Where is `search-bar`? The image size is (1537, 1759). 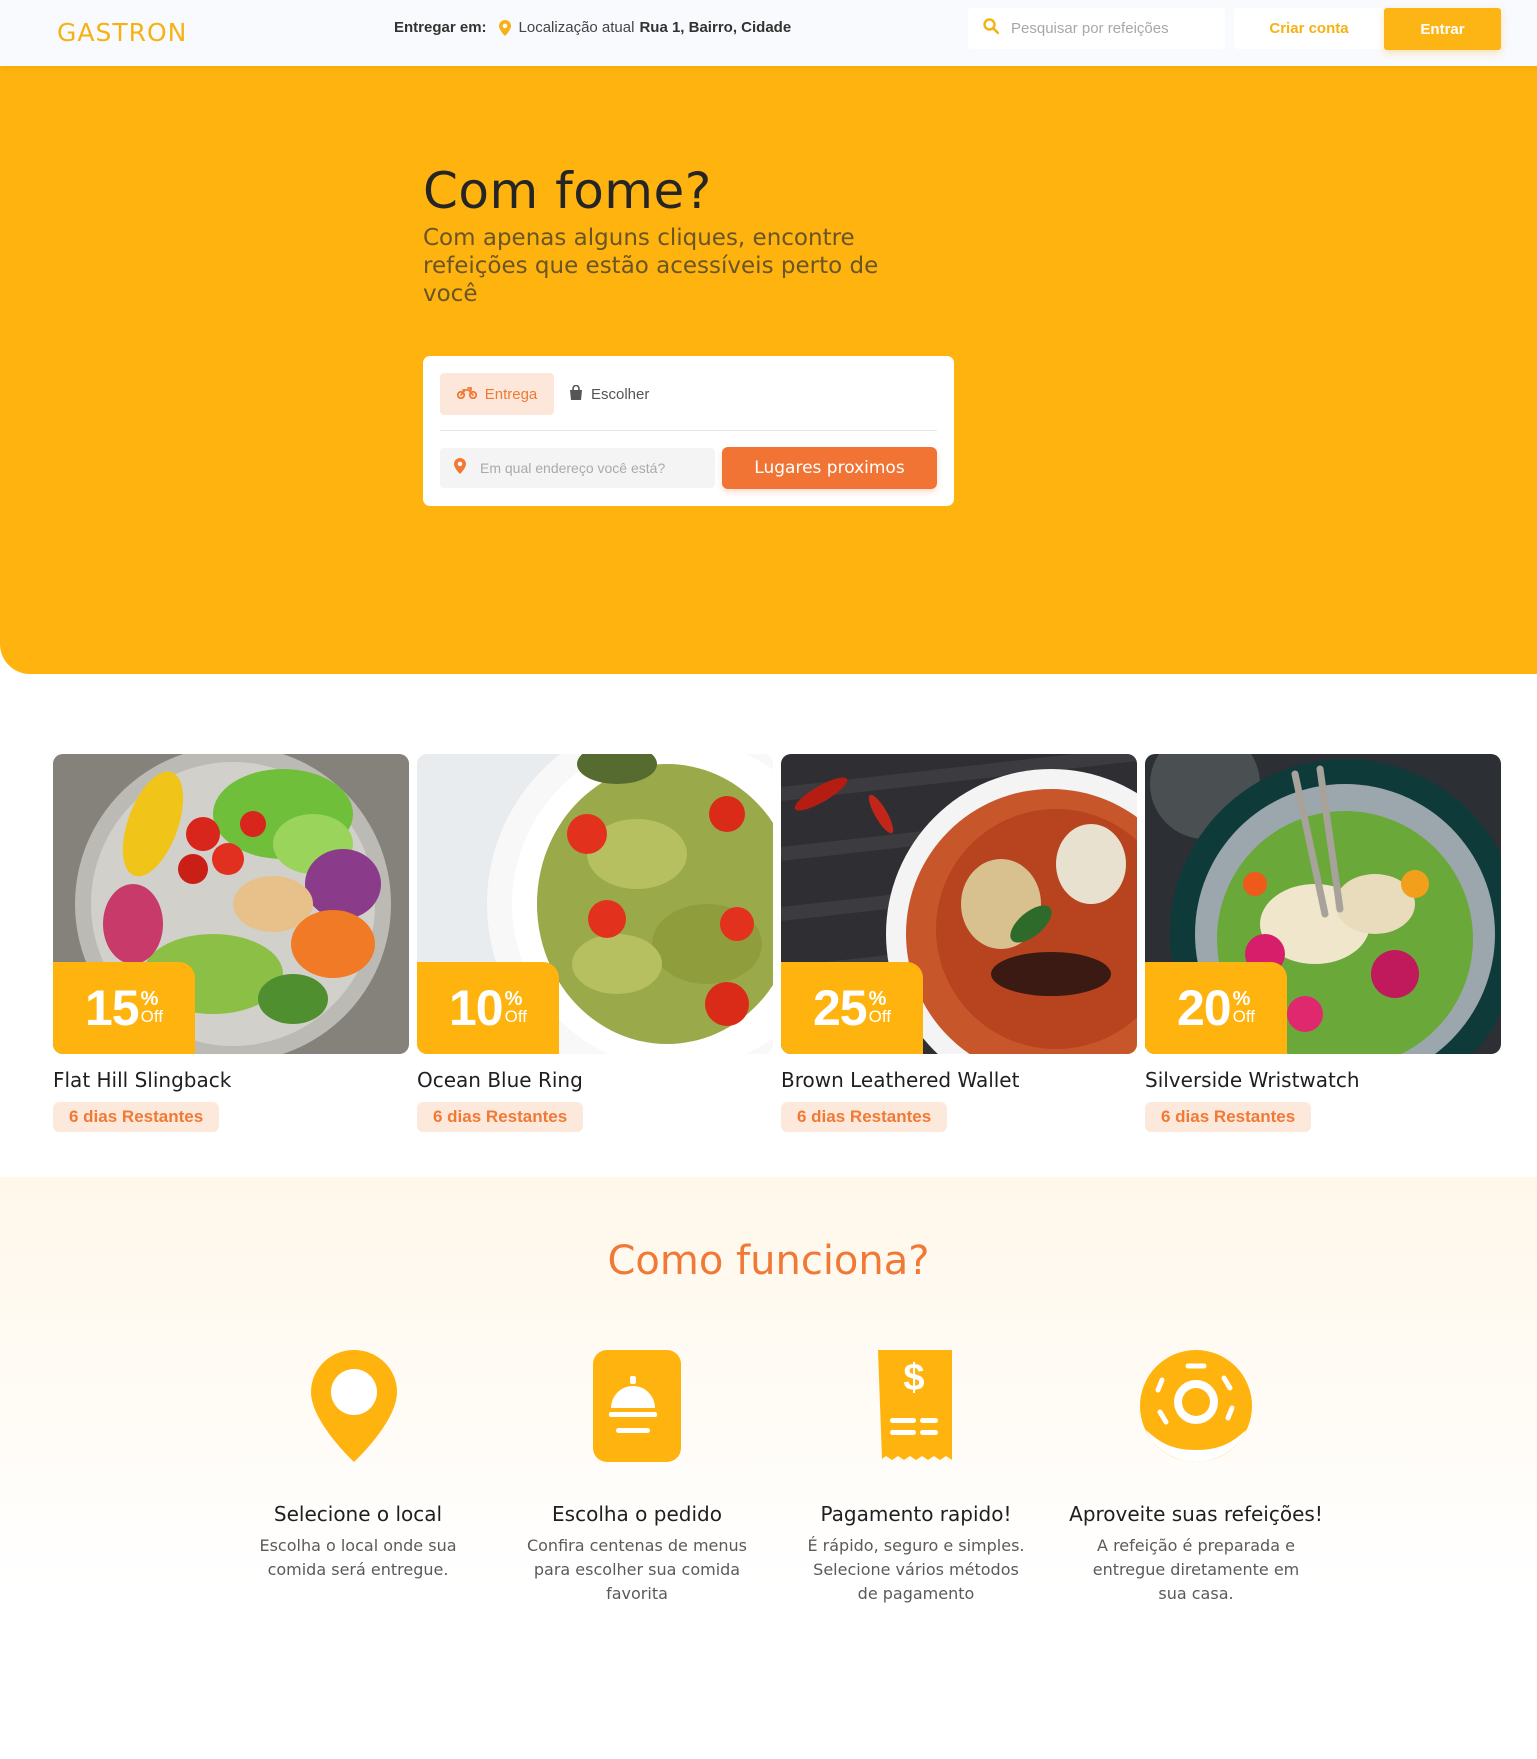 search-bar is located at coordinates (1096, 28).